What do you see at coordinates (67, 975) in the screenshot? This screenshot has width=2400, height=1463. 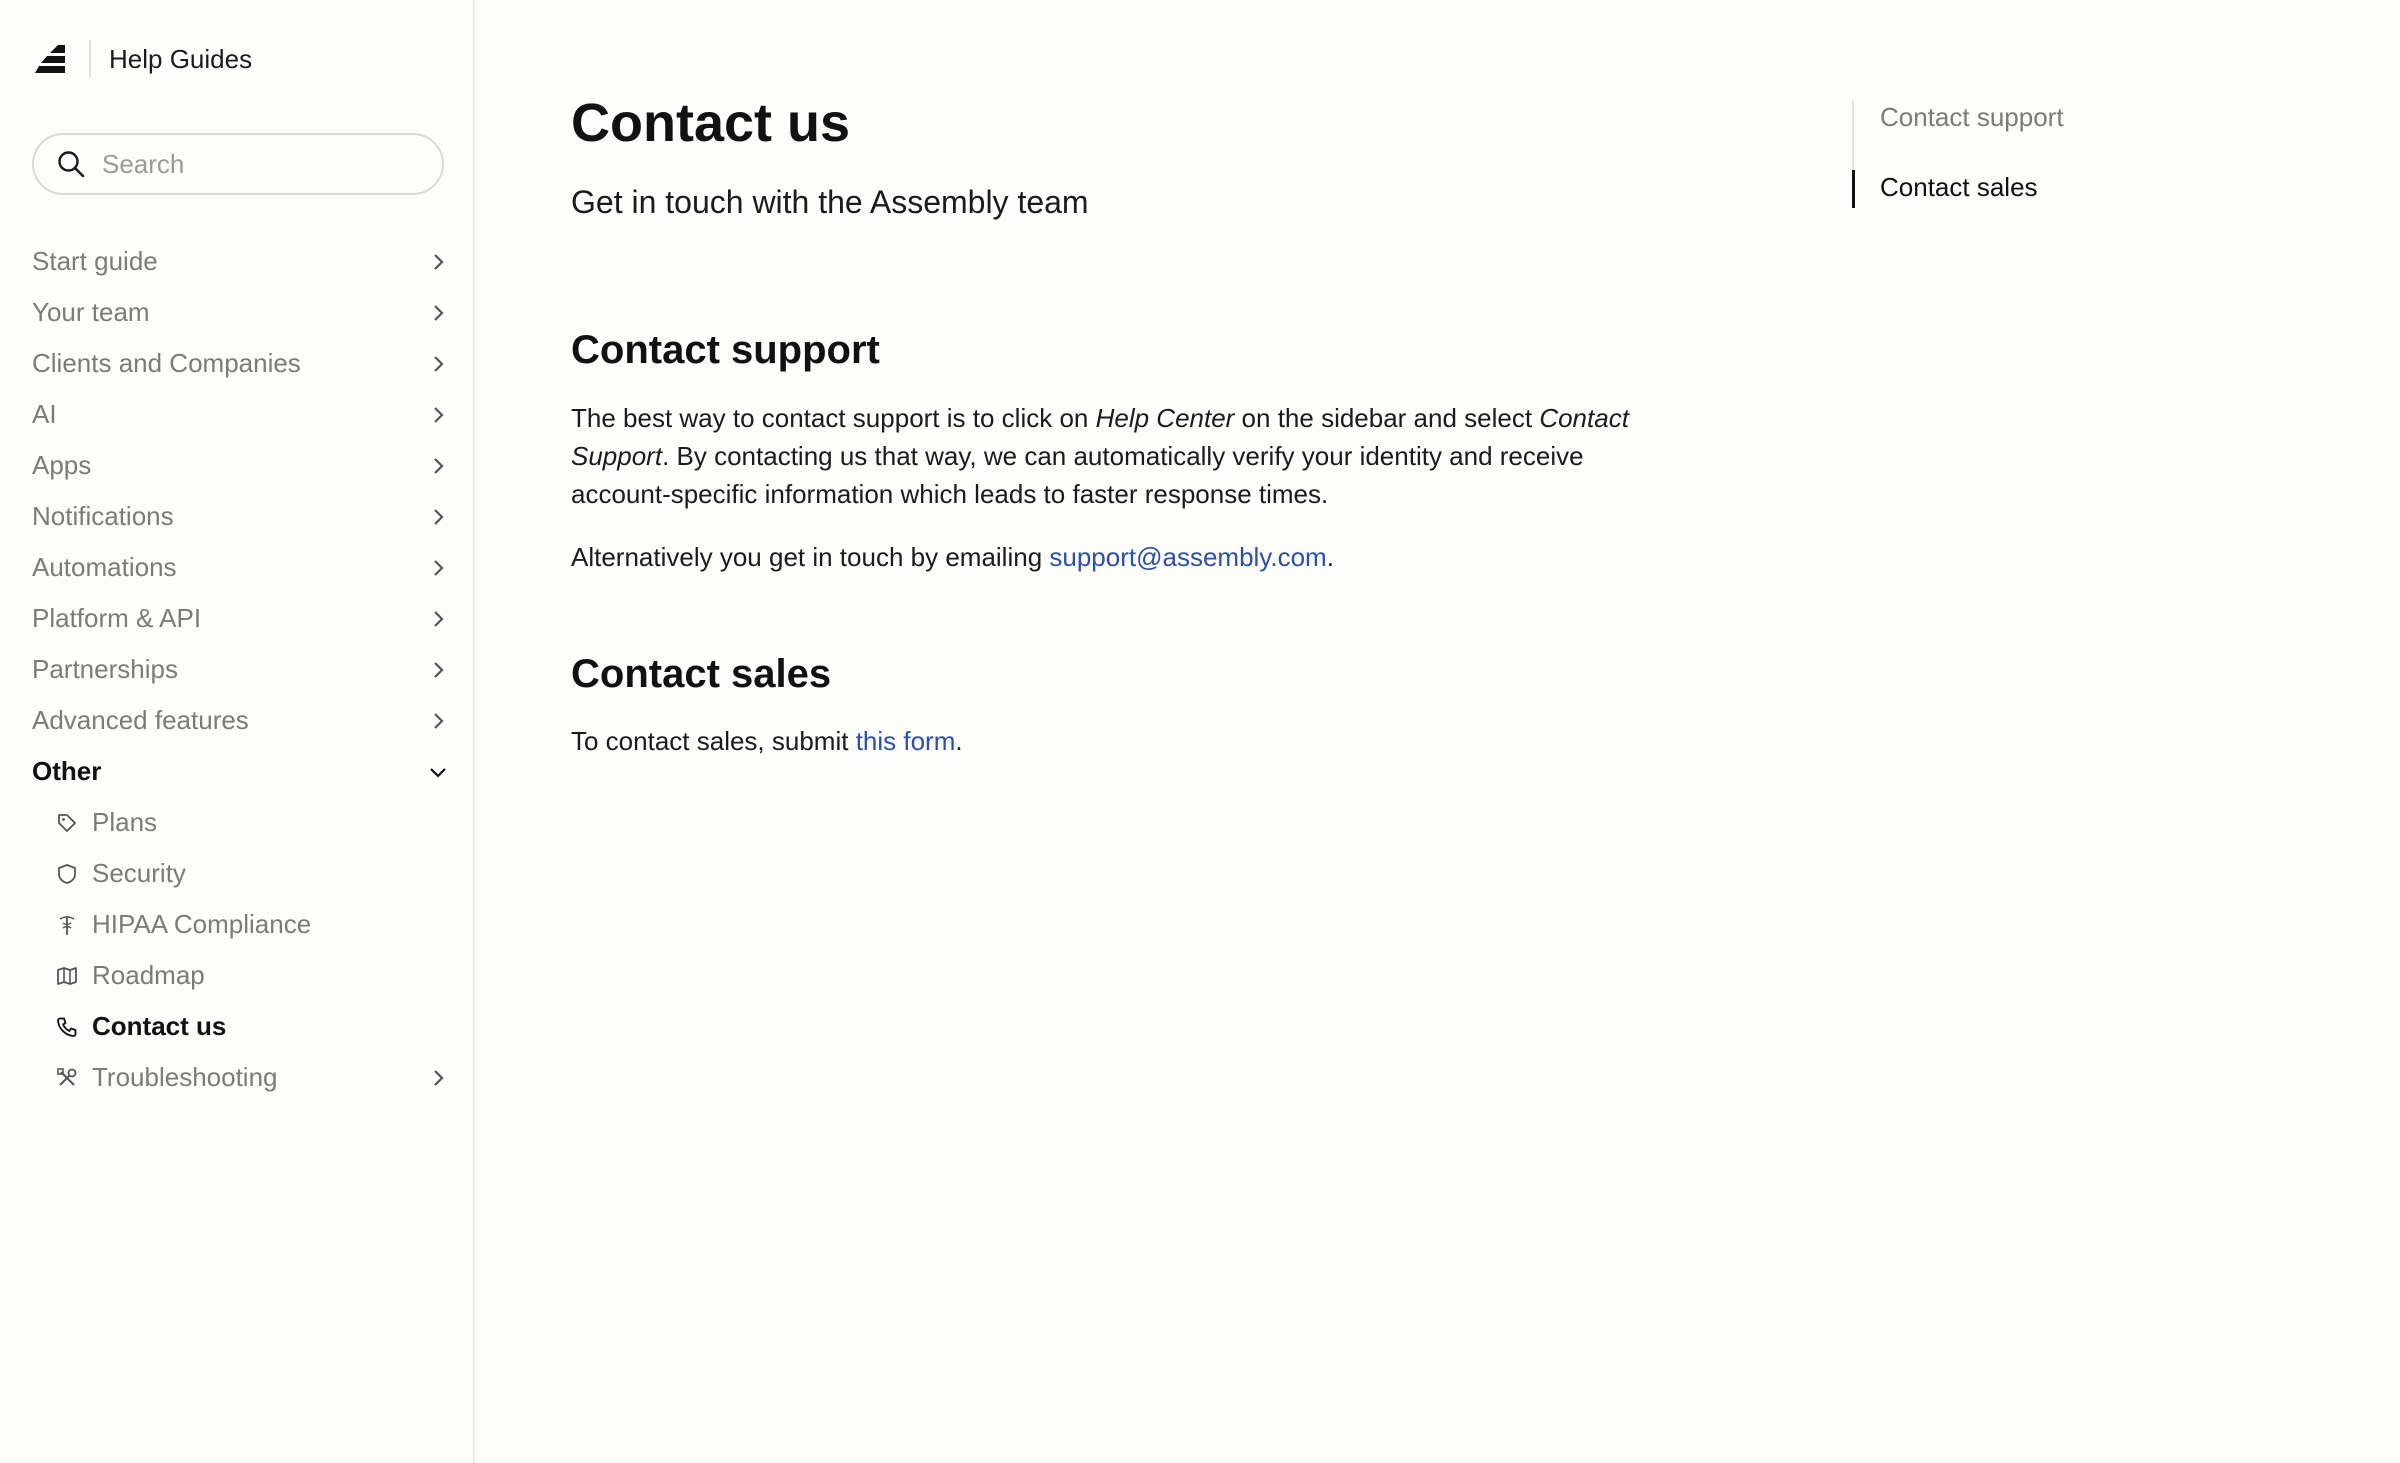 I see `map-icon` at bounding box center [67, 975].